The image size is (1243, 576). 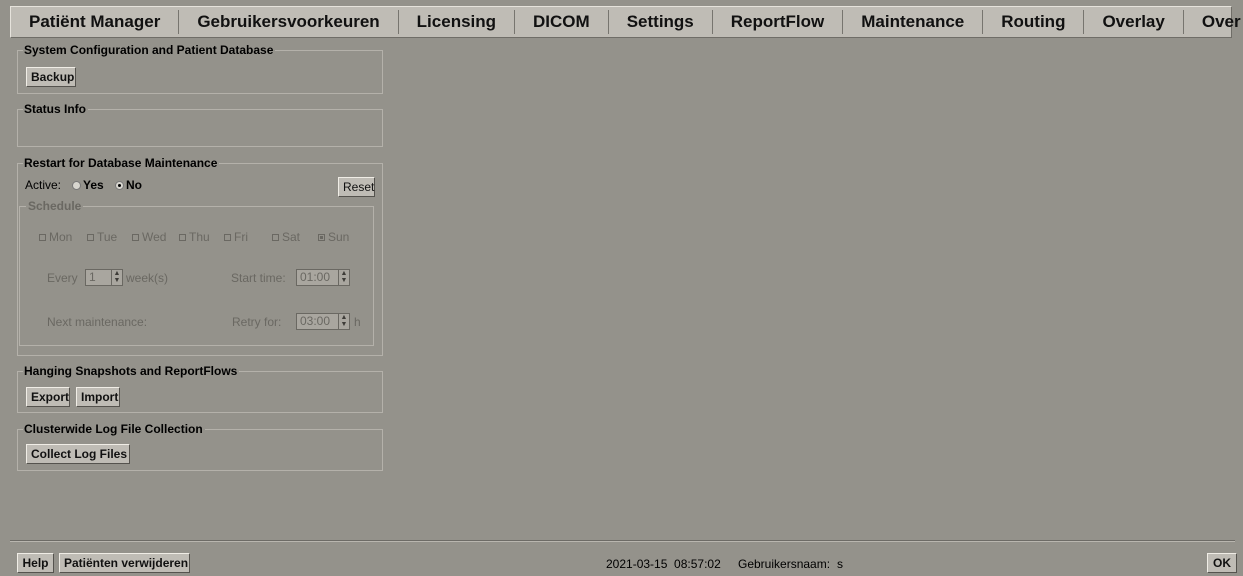 What do you see at coordinates (199, 237) in the screenshot?
I see `day-label: Thu` at bounding box center [199, 237].